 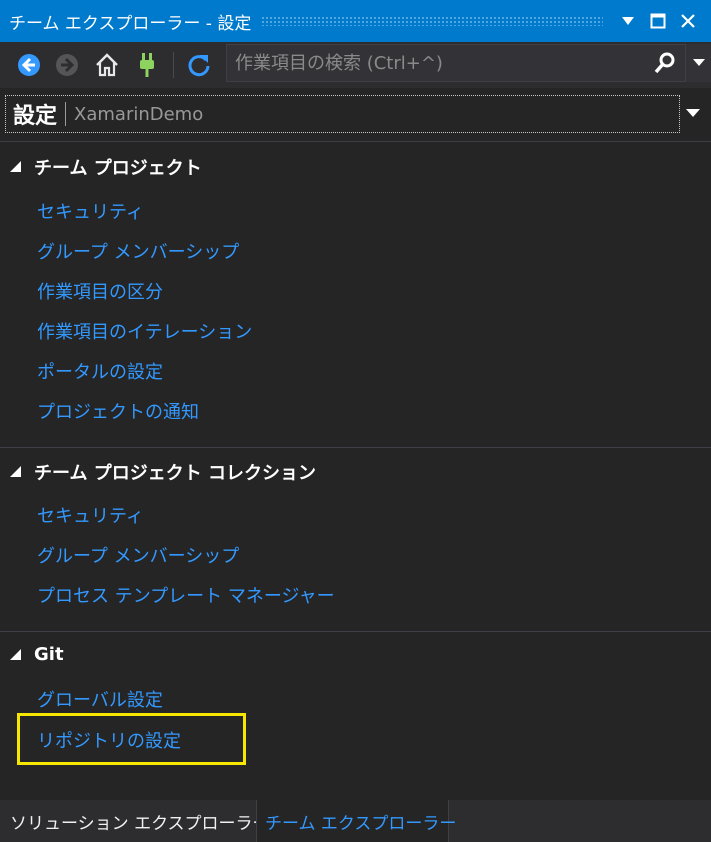 I want to click on page-header: 設定 XamarinDemo, so click(x=355, y=114).